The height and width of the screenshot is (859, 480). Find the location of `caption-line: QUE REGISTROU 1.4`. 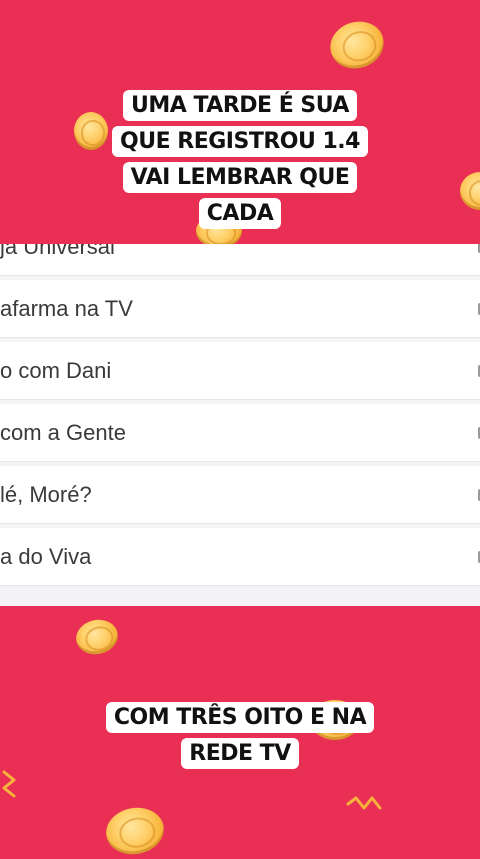

caption-line: QUE REGISTROU 1.4 is located at coordinates (240, 141).